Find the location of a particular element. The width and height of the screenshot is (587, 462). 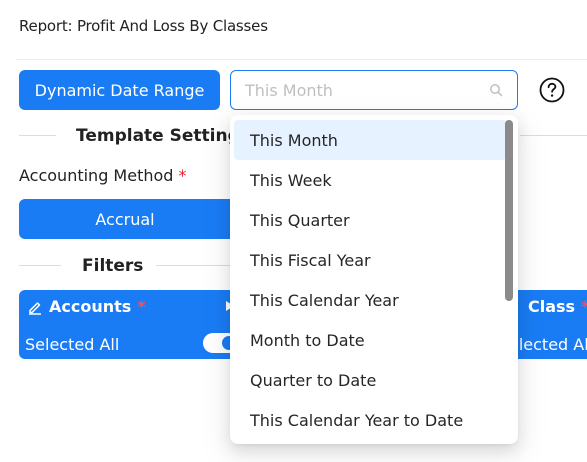

dropdown-option-this-quarter: This Quarter is located at coordinates (370, 220).